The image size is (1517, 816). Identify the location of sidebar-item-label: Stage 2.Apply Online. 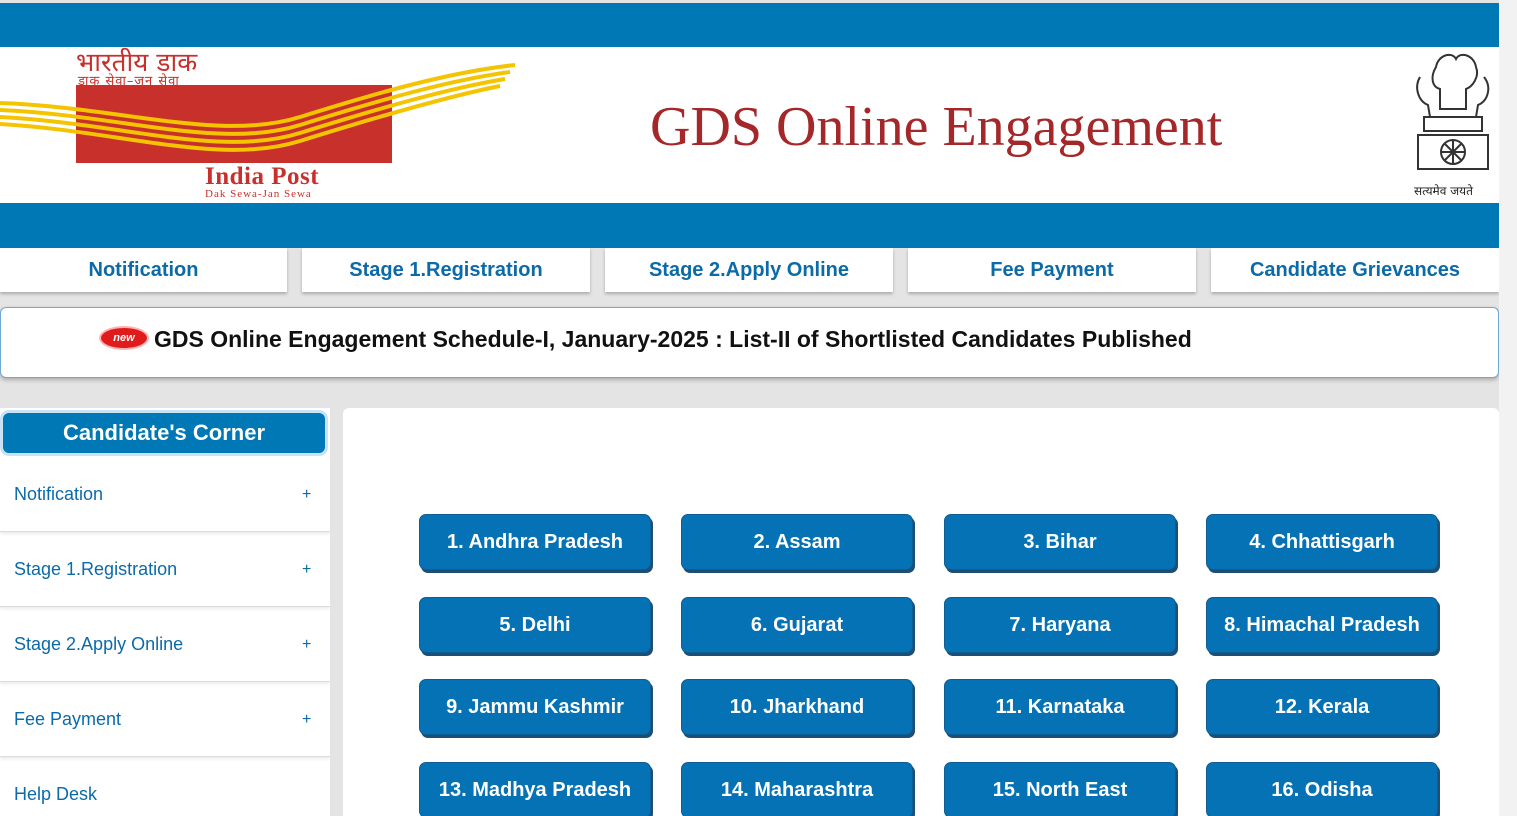
(99, 644).